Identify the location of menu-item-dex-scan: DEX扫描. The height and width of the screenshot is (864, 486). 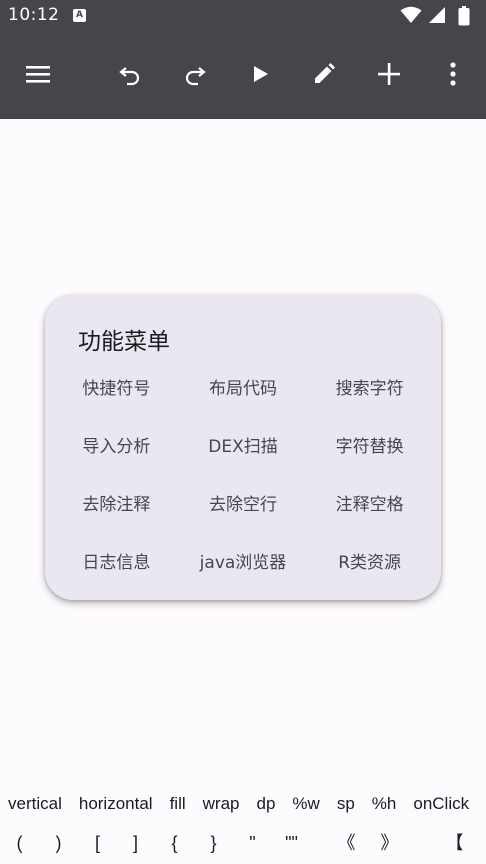
(243, 447).